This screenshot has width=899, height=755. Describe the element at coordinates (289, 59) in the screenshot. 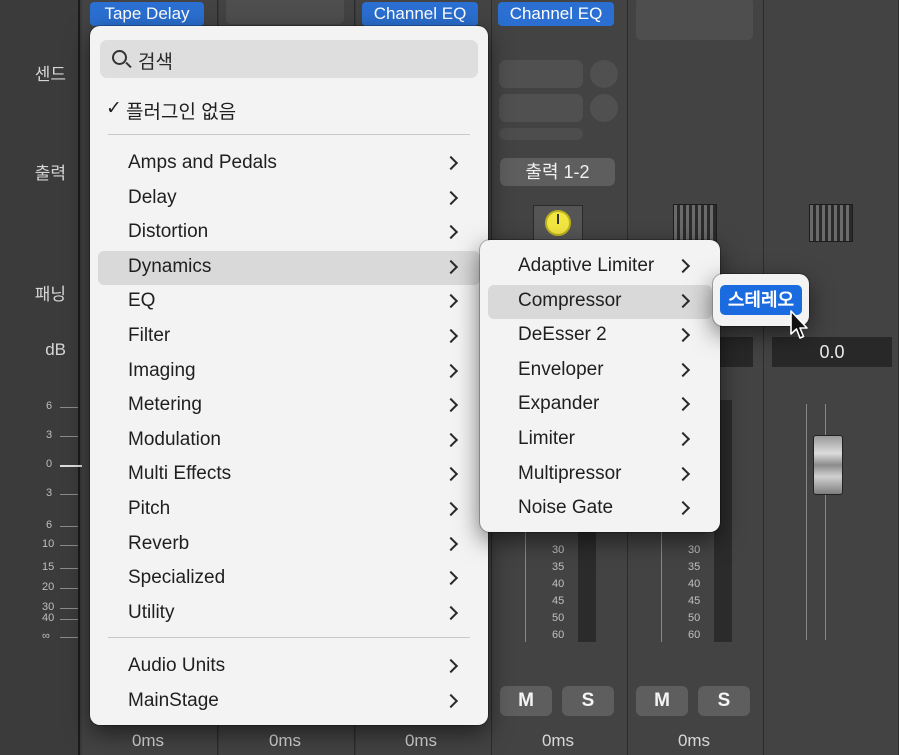

I see `search-field: 검색` at that location.